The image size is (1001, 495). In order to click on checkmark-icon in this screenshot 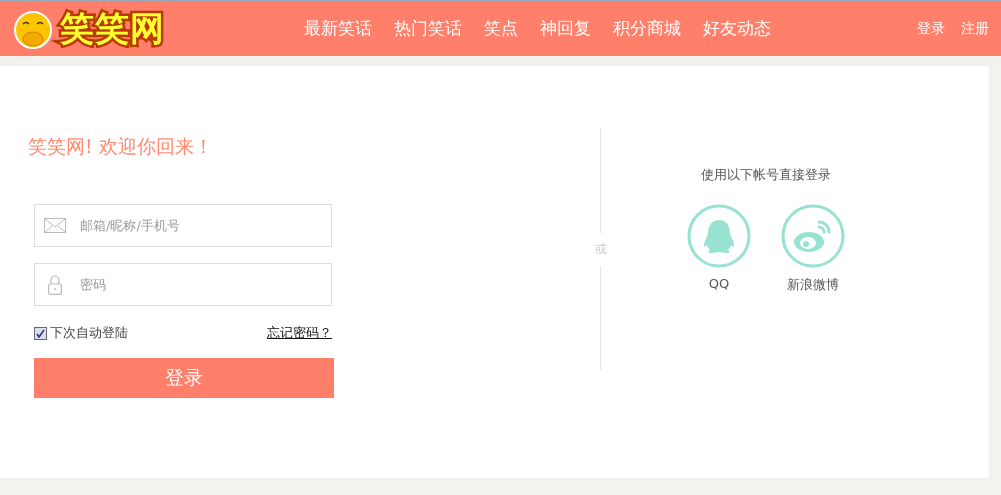, I will do `click(40, 333)`.